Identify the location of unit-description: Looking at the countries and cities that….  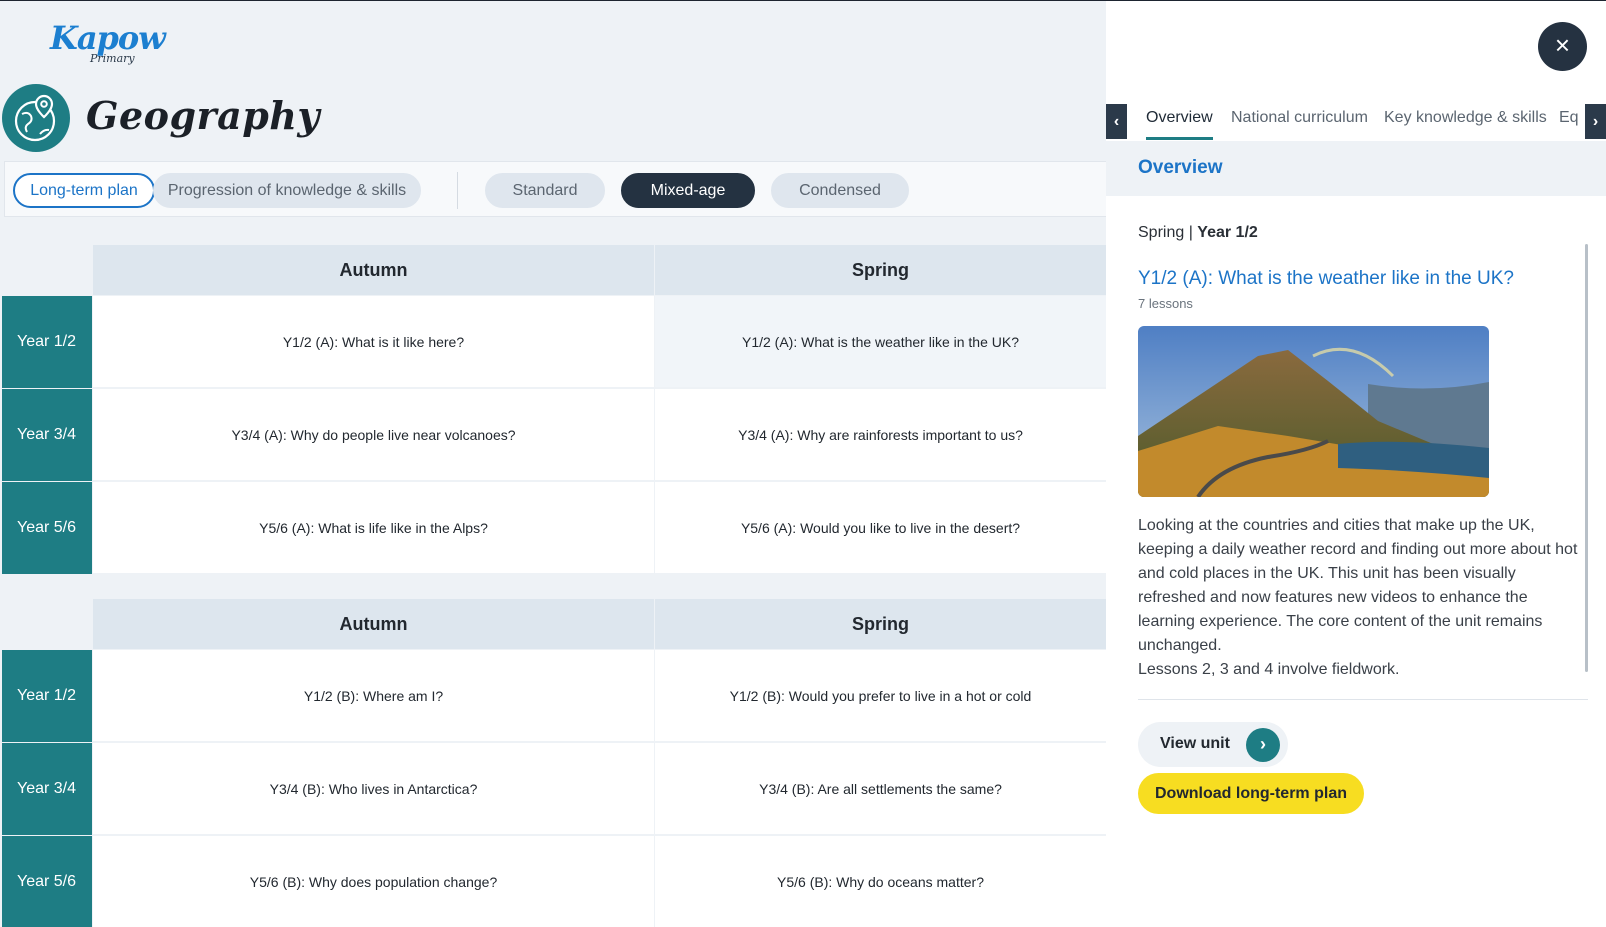
(1358, 598).